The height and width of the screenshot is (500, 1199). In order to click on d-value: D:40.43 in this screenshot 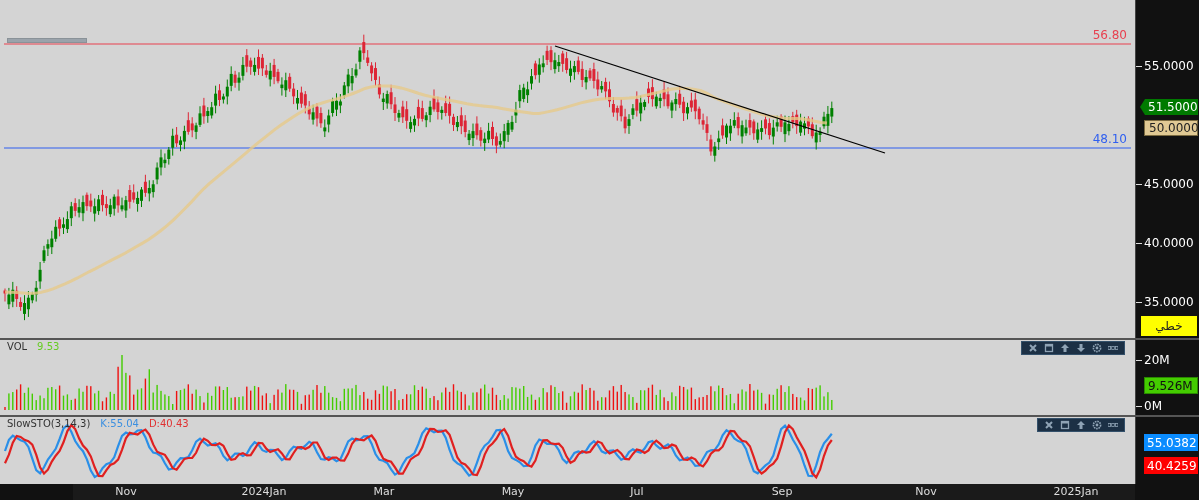, I will do `click(168, 423)`.